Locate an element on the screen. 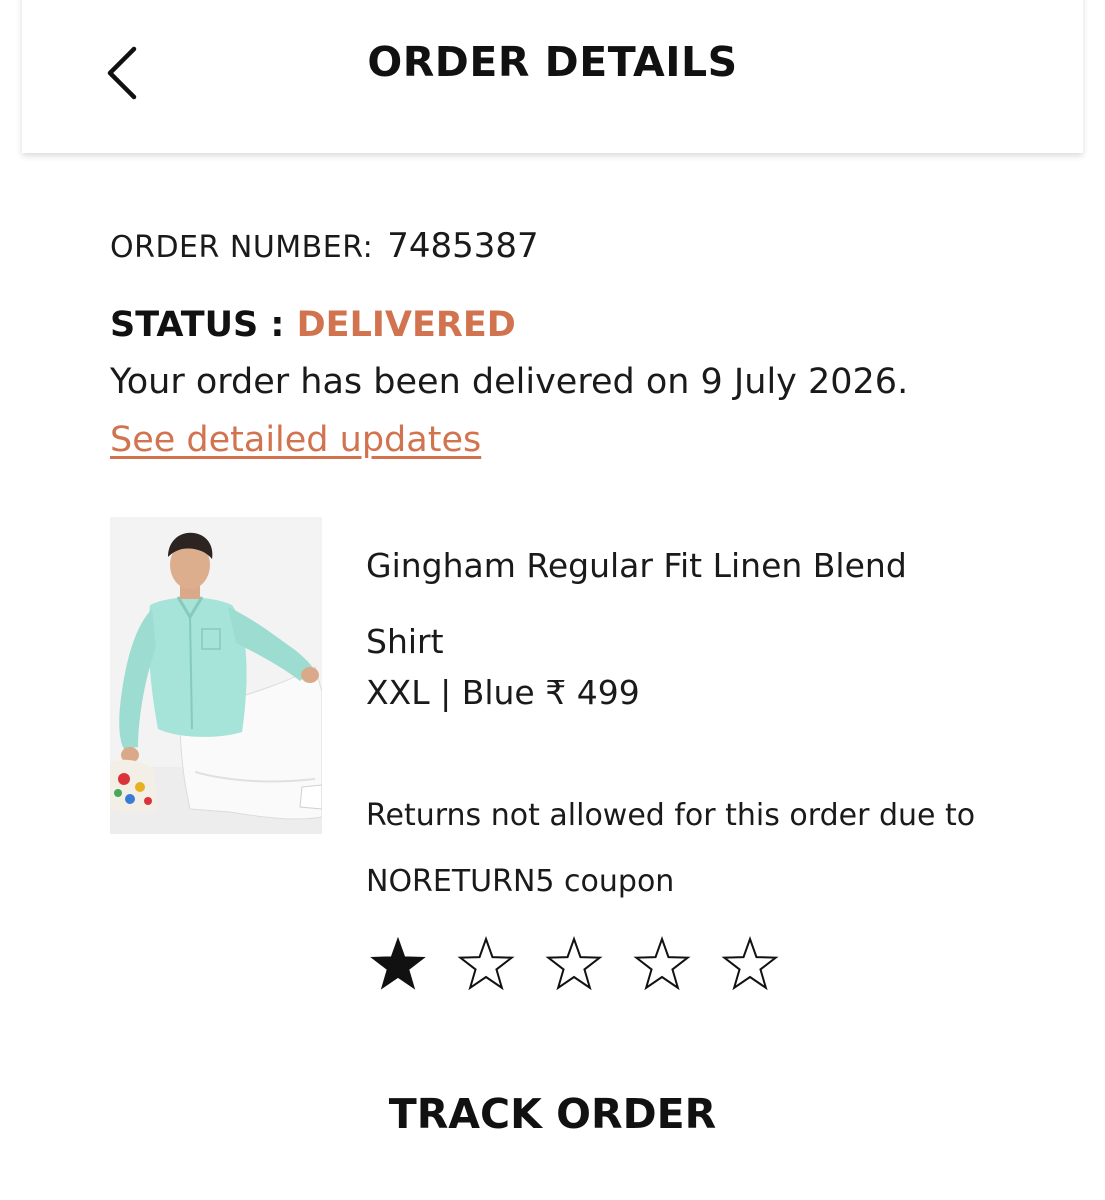 This screenshot has width=1105, height=1200. status-label: STATUS : is located at coordinates (197, 325).